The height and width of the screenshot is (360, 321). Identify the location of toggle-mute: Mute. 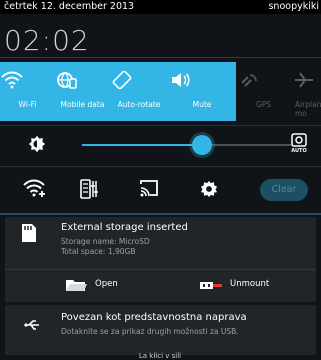
(202, 91).